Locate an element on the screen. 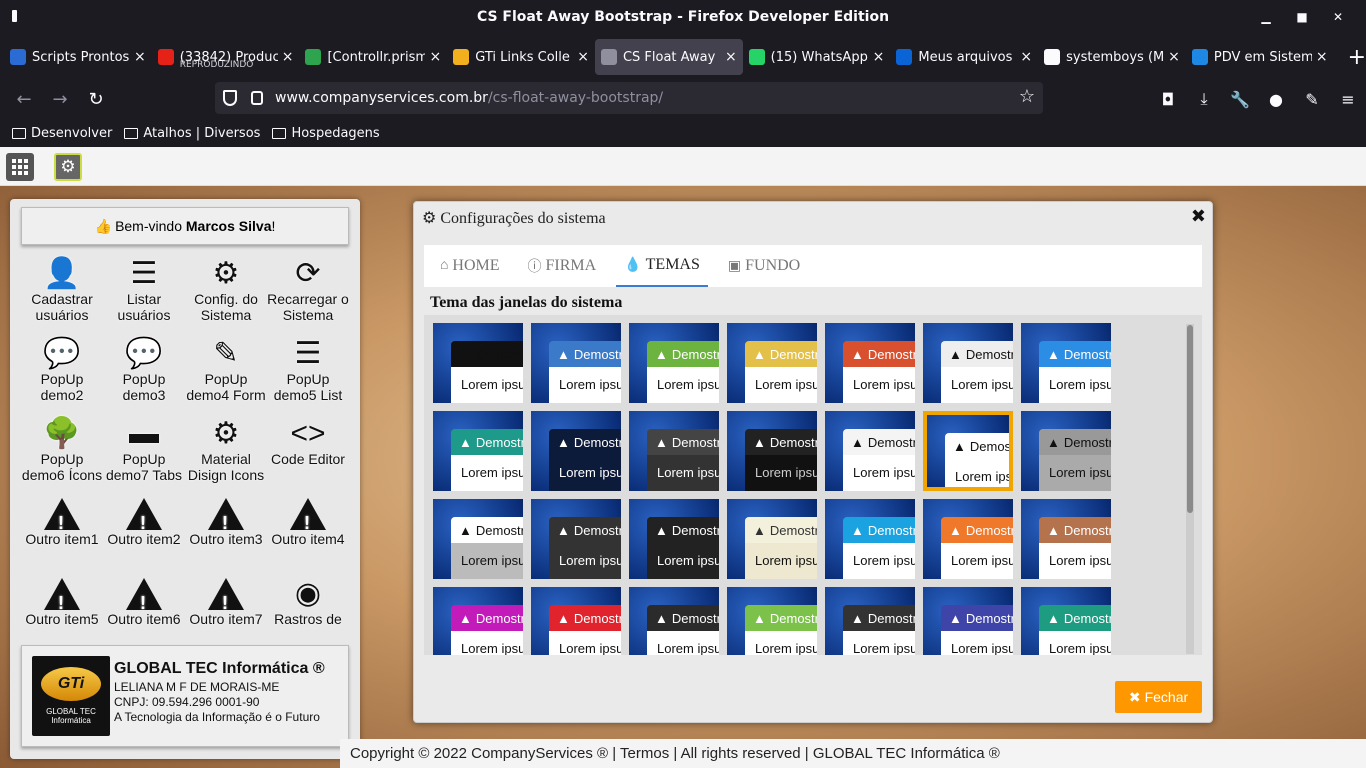  browser-tab: systemboys (M × is located at coordinates (1112, 57).